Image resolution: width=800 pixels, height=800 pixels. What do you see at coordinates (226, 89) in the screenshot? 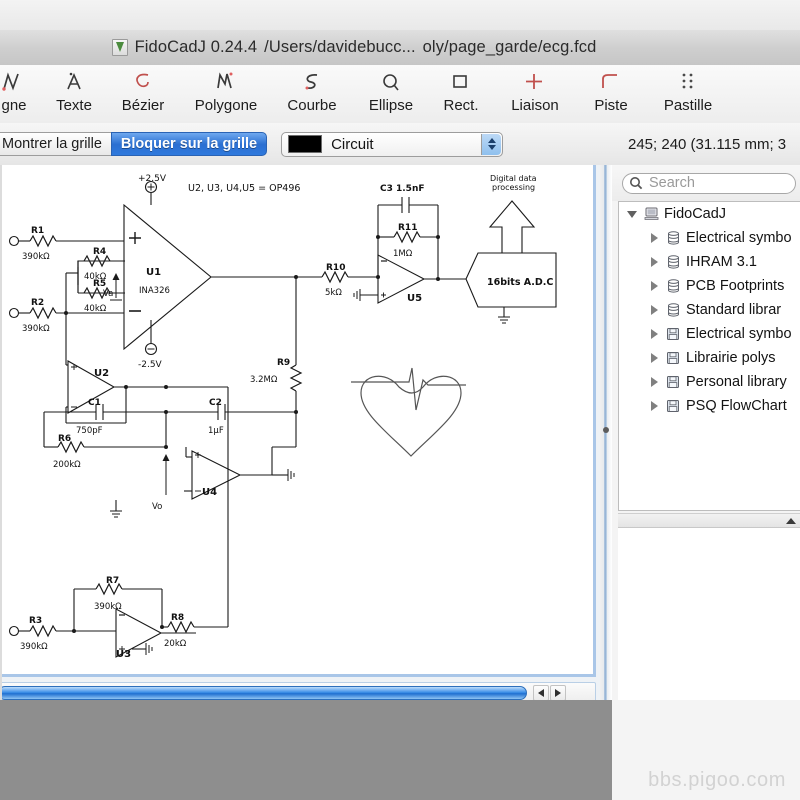
I see `tool-polygone: Polygone` at bounding box center [226, 89].